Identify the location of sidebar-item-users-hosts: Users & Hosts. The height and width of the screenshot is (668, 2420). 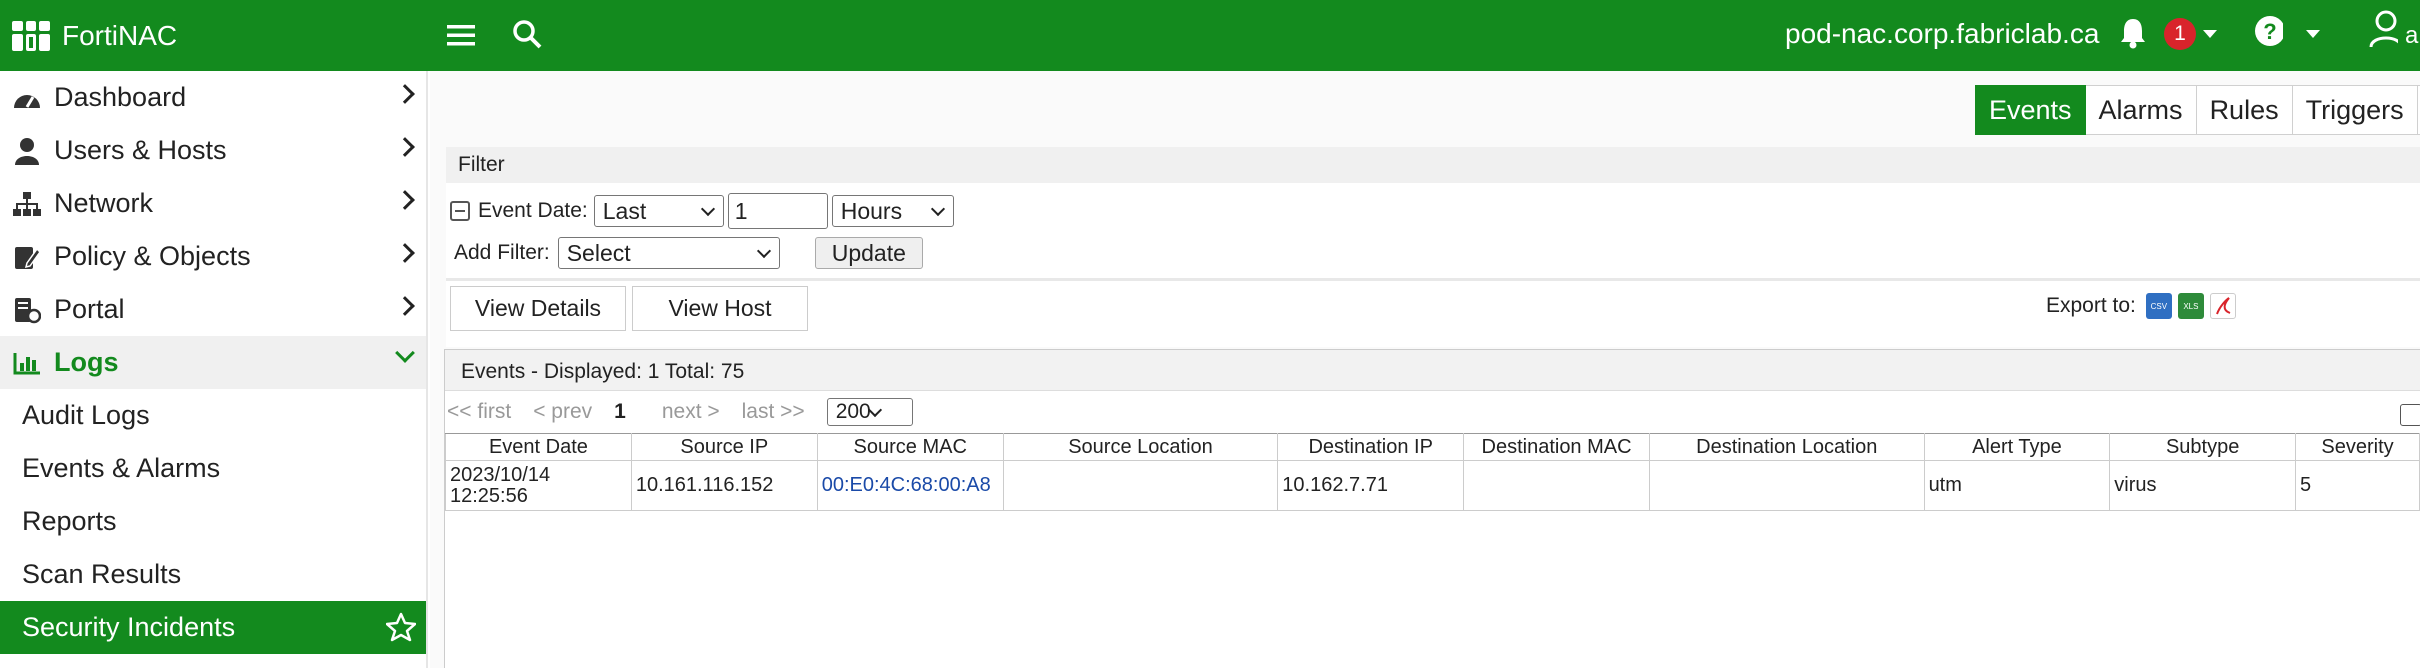
(213, 150).